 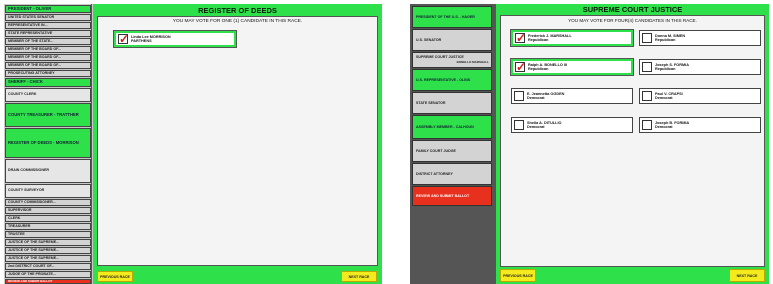 I want to click on sidebar-item-label: COUNTY CLERK, so click(x=22, y=94).